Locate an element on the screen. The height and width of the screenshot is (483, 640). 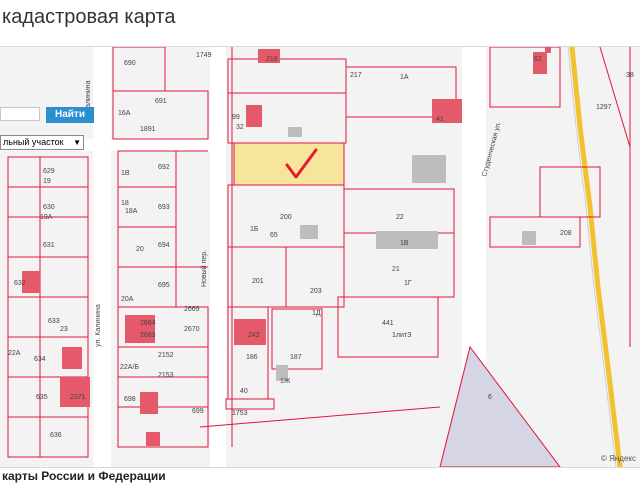
header: кадастровая карта is located at coordinates (320, 21).